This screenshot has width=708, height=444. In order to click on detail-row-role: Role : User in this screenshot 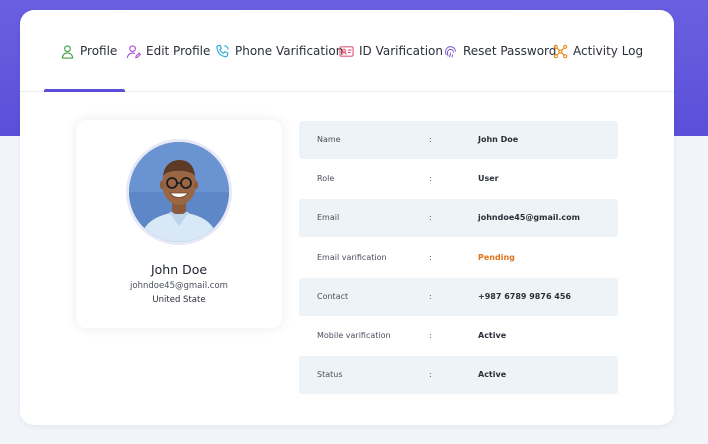, I will do `click(458, 179)`.